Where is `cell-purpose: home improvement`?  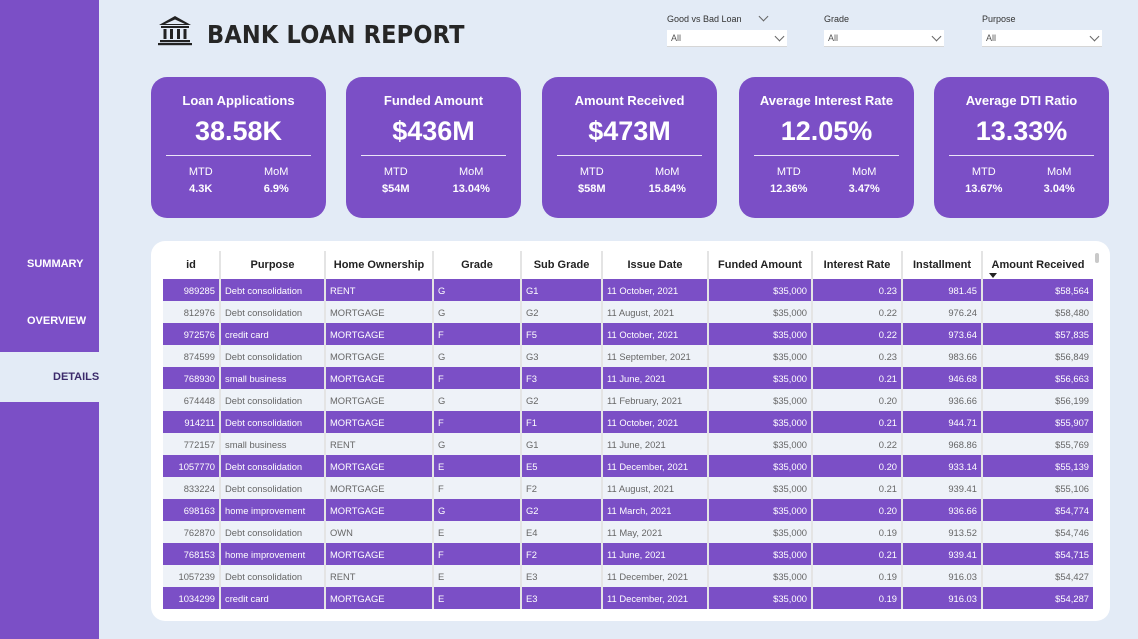 cell-purpose: home improvement is located at coordinates (273, 510).